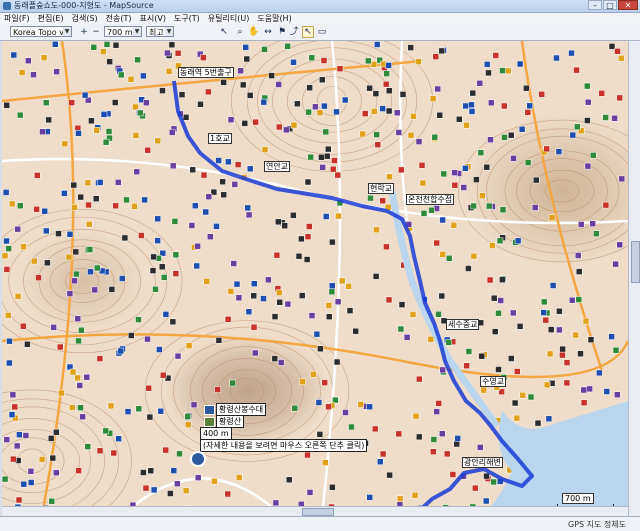 The width and height of the screenshot is (640, 531). I want to click on map-label-suyeong-bridge: 수영교, so click(493, 381).